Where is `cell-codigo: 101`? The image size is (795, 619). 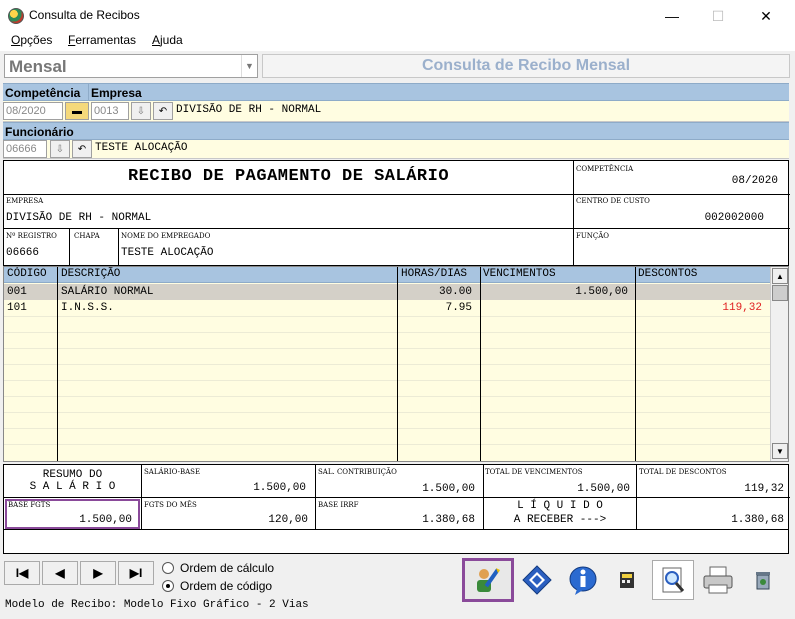
cell-codigo: 101 is located at coordinates (17, 308).